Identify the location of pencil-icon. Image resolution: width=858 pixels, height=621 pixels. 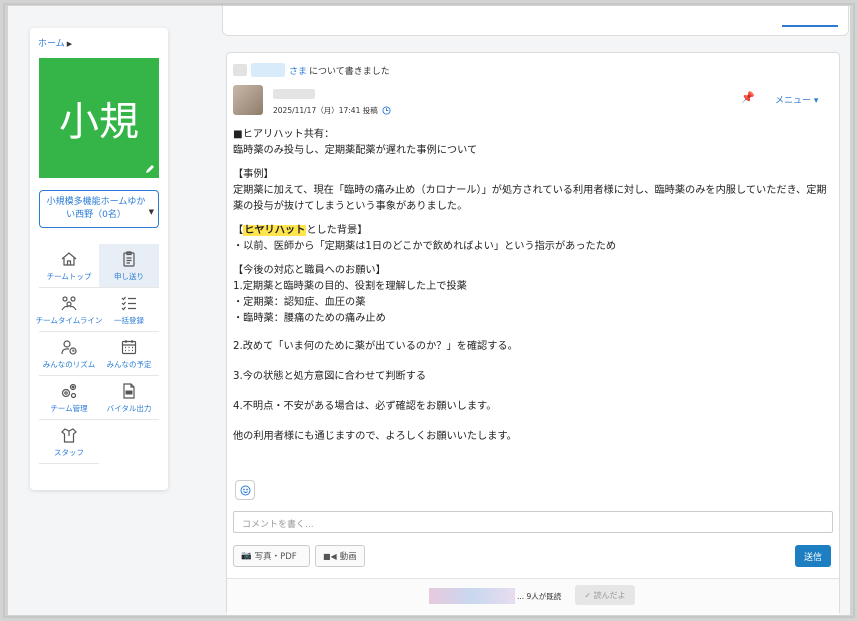
(150, 169).